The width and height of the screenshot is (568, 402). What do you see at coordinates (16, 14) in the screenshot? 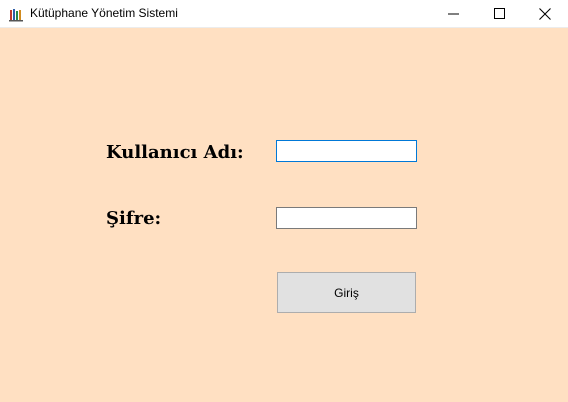
I see `books-icon` at bounding box center [16, 14].